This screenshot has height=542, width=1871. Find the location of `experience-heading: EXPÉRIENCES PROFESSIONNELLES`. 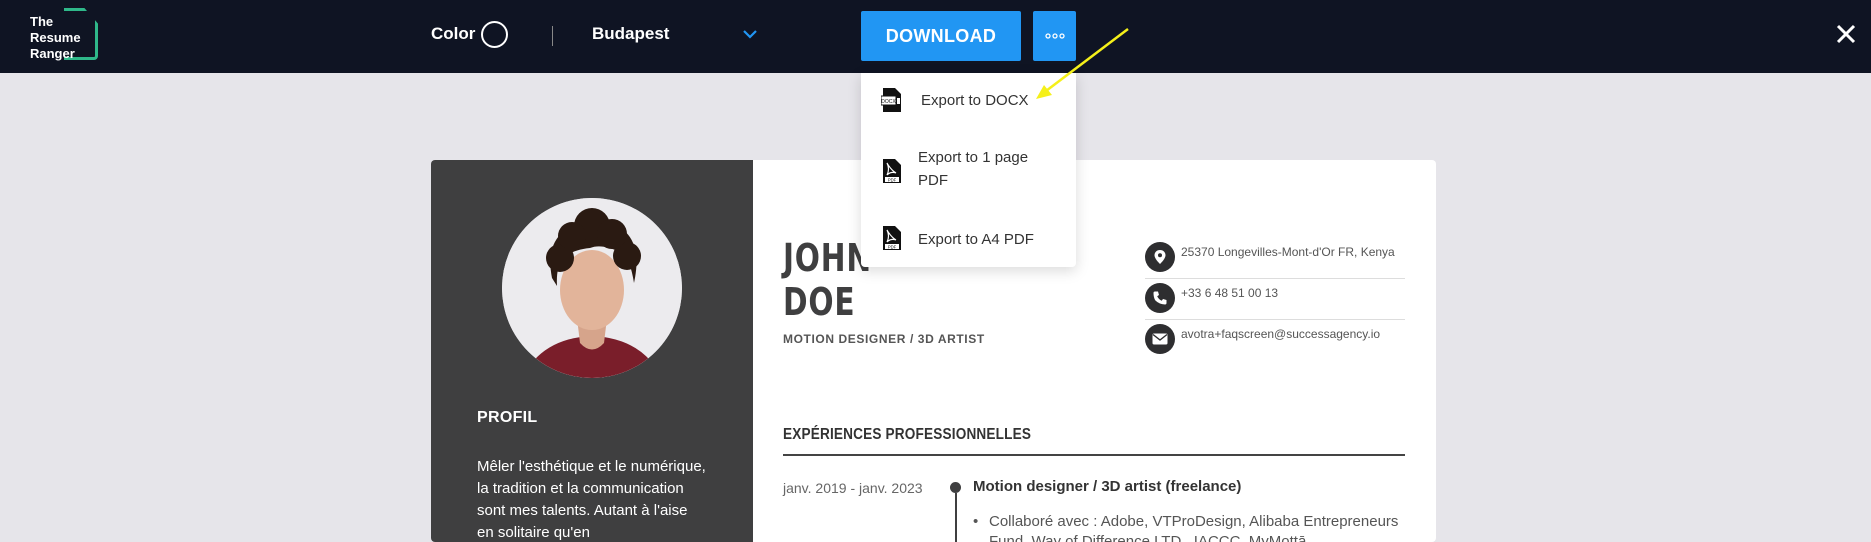

experience-heading: EXPÉRIENCES PROFESSIONNELLES is located at coordinates (907, 434).